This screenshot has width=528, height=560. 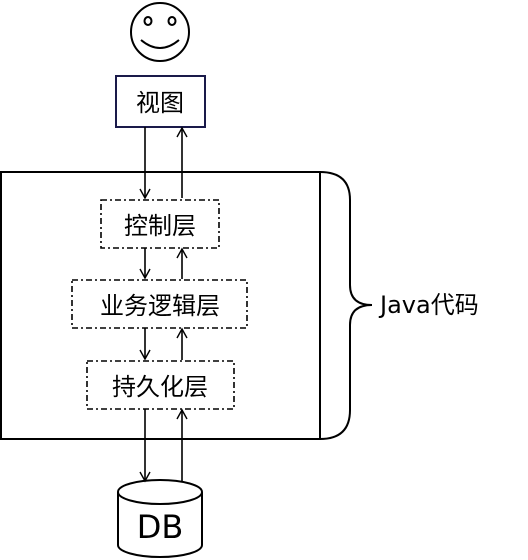 What do you see at coordinates (346, 305) in the screenshot?
I see `curly-brace` at bounding box center [346, 305].